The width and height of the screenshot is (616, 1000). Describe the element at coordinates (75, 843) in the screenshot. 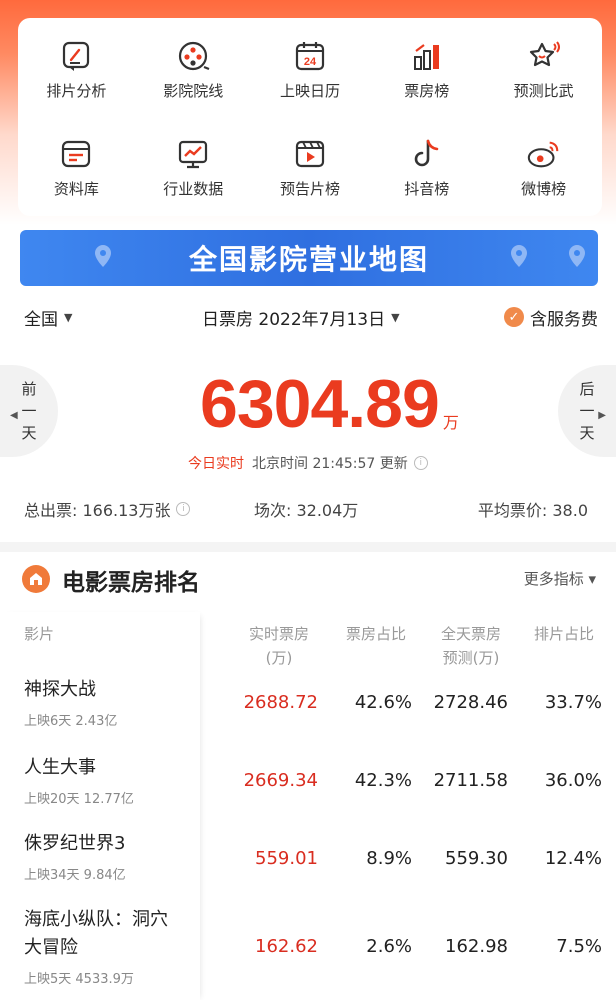

I see `film-name: 侏罗纪世界3` at that location.